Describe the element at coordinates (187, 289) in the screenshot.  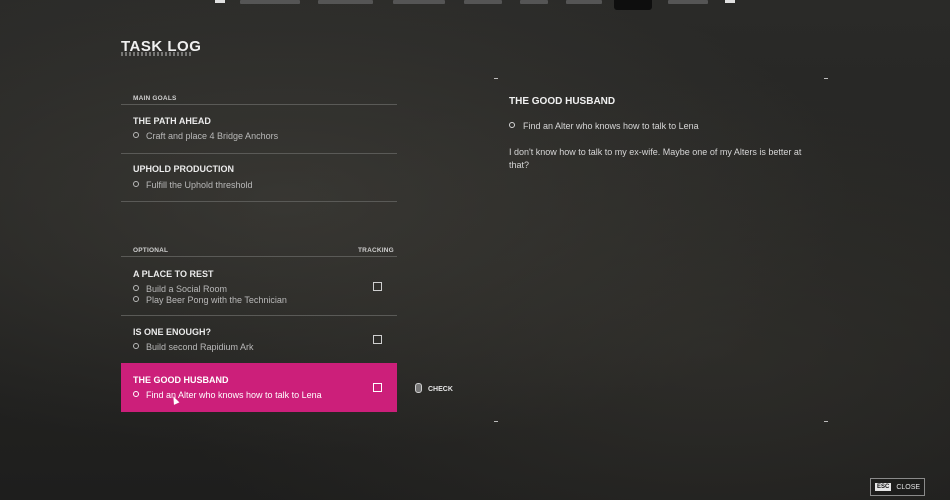
I see `objective-text: Build a Social Room` at that location.